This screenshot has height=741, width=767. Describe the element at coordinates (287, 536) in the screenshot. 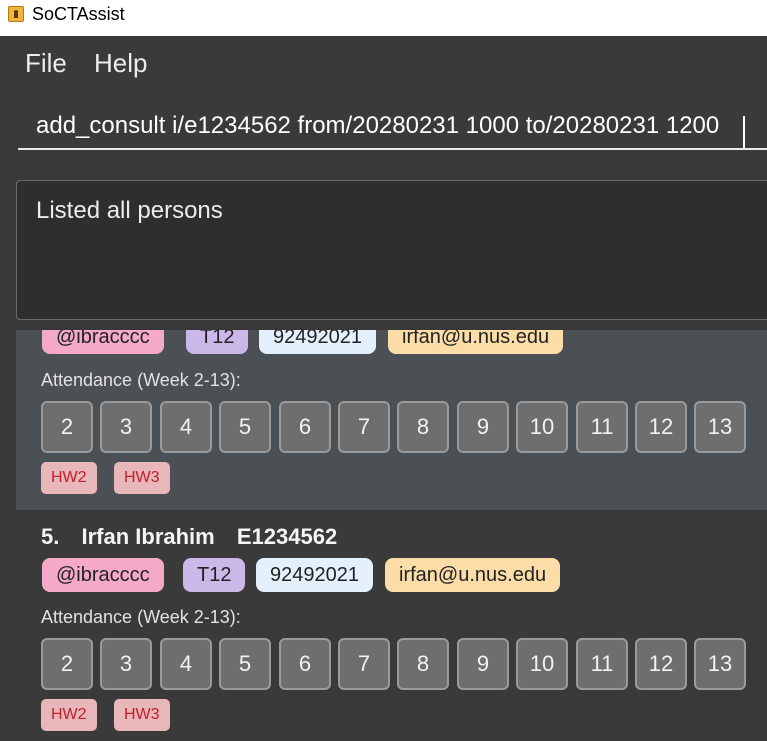

I see `person-student-id: E1234562` at that location.